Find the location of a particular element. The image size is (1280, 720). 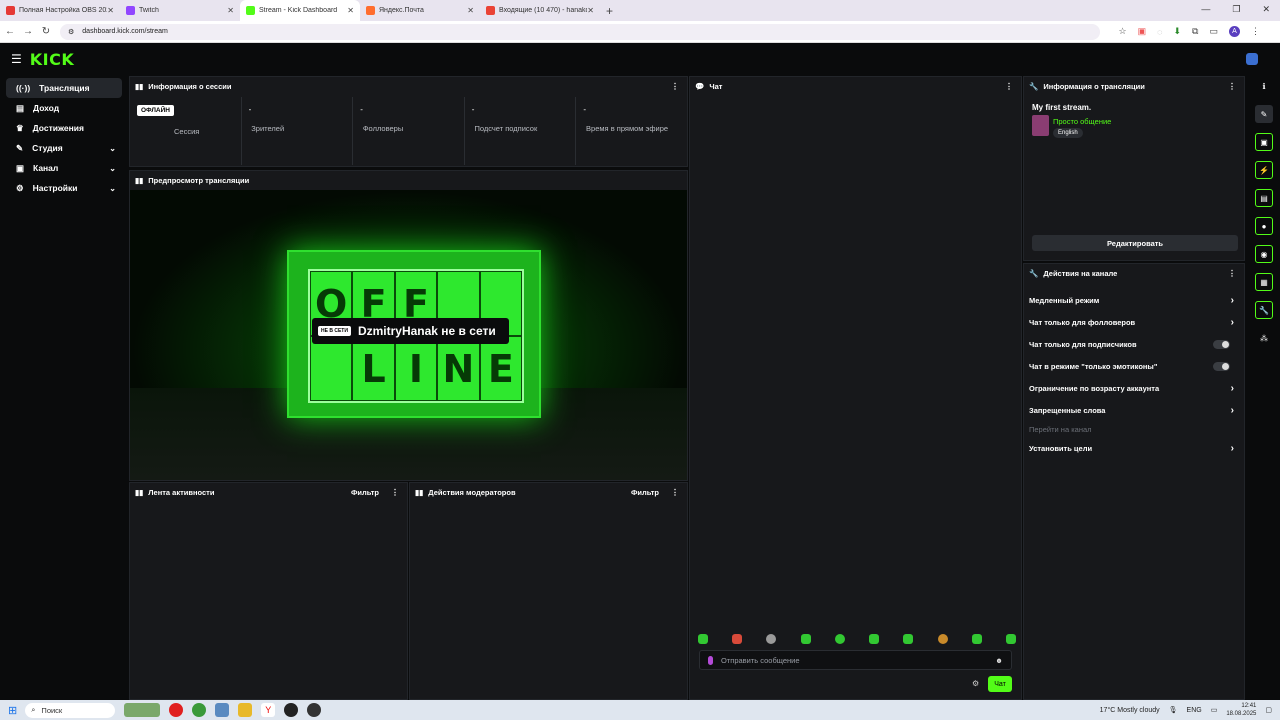

document-icon: ▤ is located at coordinates (1264, 198).